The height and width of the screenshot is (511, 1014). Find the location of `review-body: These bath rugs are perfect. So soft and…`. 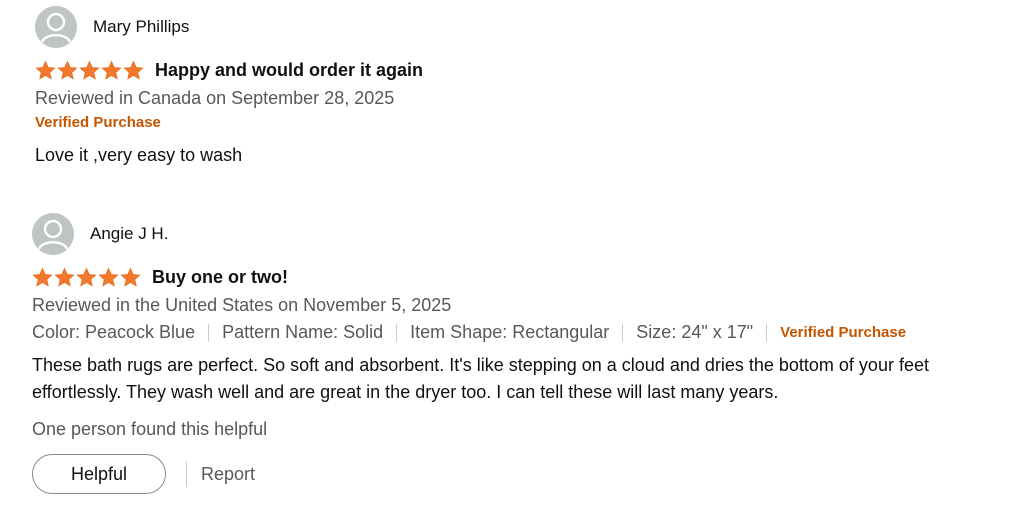

review-body: These bath rugs are perfect. So soft and… is located at coordinates (480, 378).